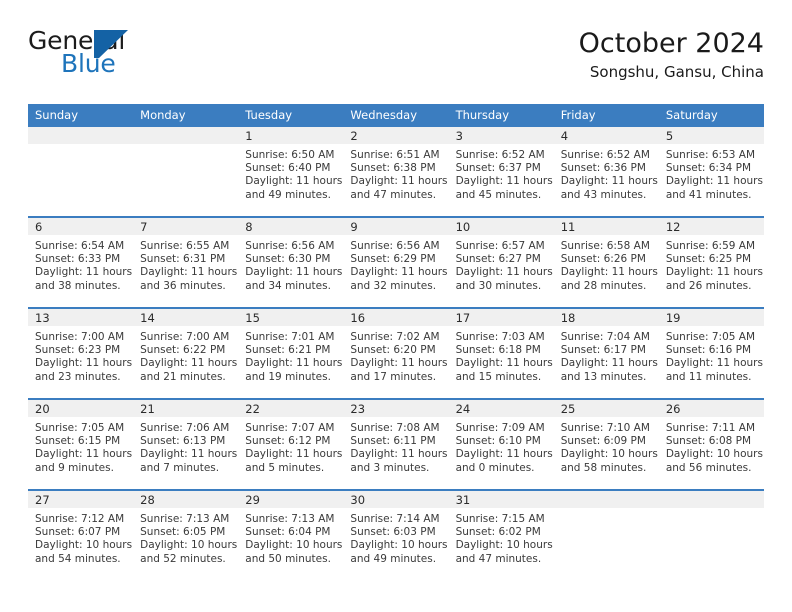  Describe the element at coordinates (80, 246) in the screenshot. I see `sunrise-text: Sunrise: 6:54 AM` at that location.